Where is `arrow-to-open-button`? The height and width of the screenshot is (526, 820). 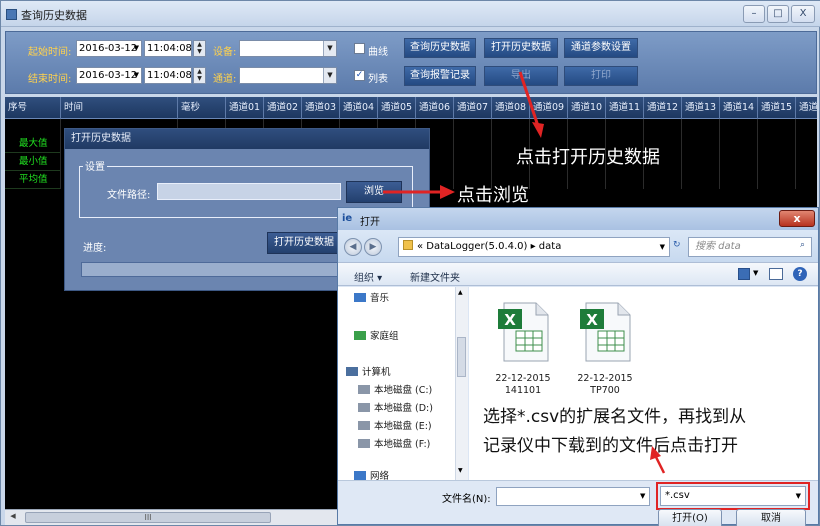
arrow-to-open-button is located at coordinates (531, 104).